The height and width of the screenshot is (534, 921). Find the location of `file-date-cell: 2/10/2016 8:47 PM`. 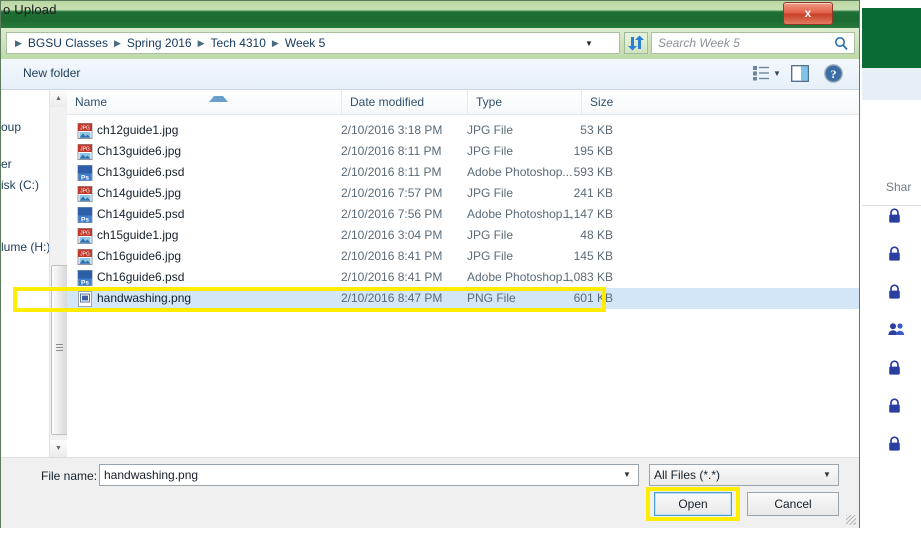

file-date-cell: 2/10/2016 8:47 PM is located at coordinates (392, 298).